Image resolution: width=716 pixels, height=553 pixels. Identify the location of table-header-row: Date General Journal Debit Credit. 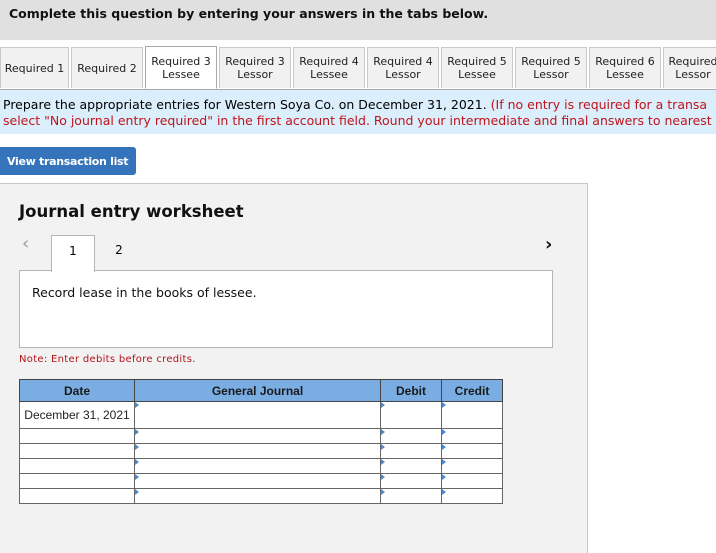
(261, 390).